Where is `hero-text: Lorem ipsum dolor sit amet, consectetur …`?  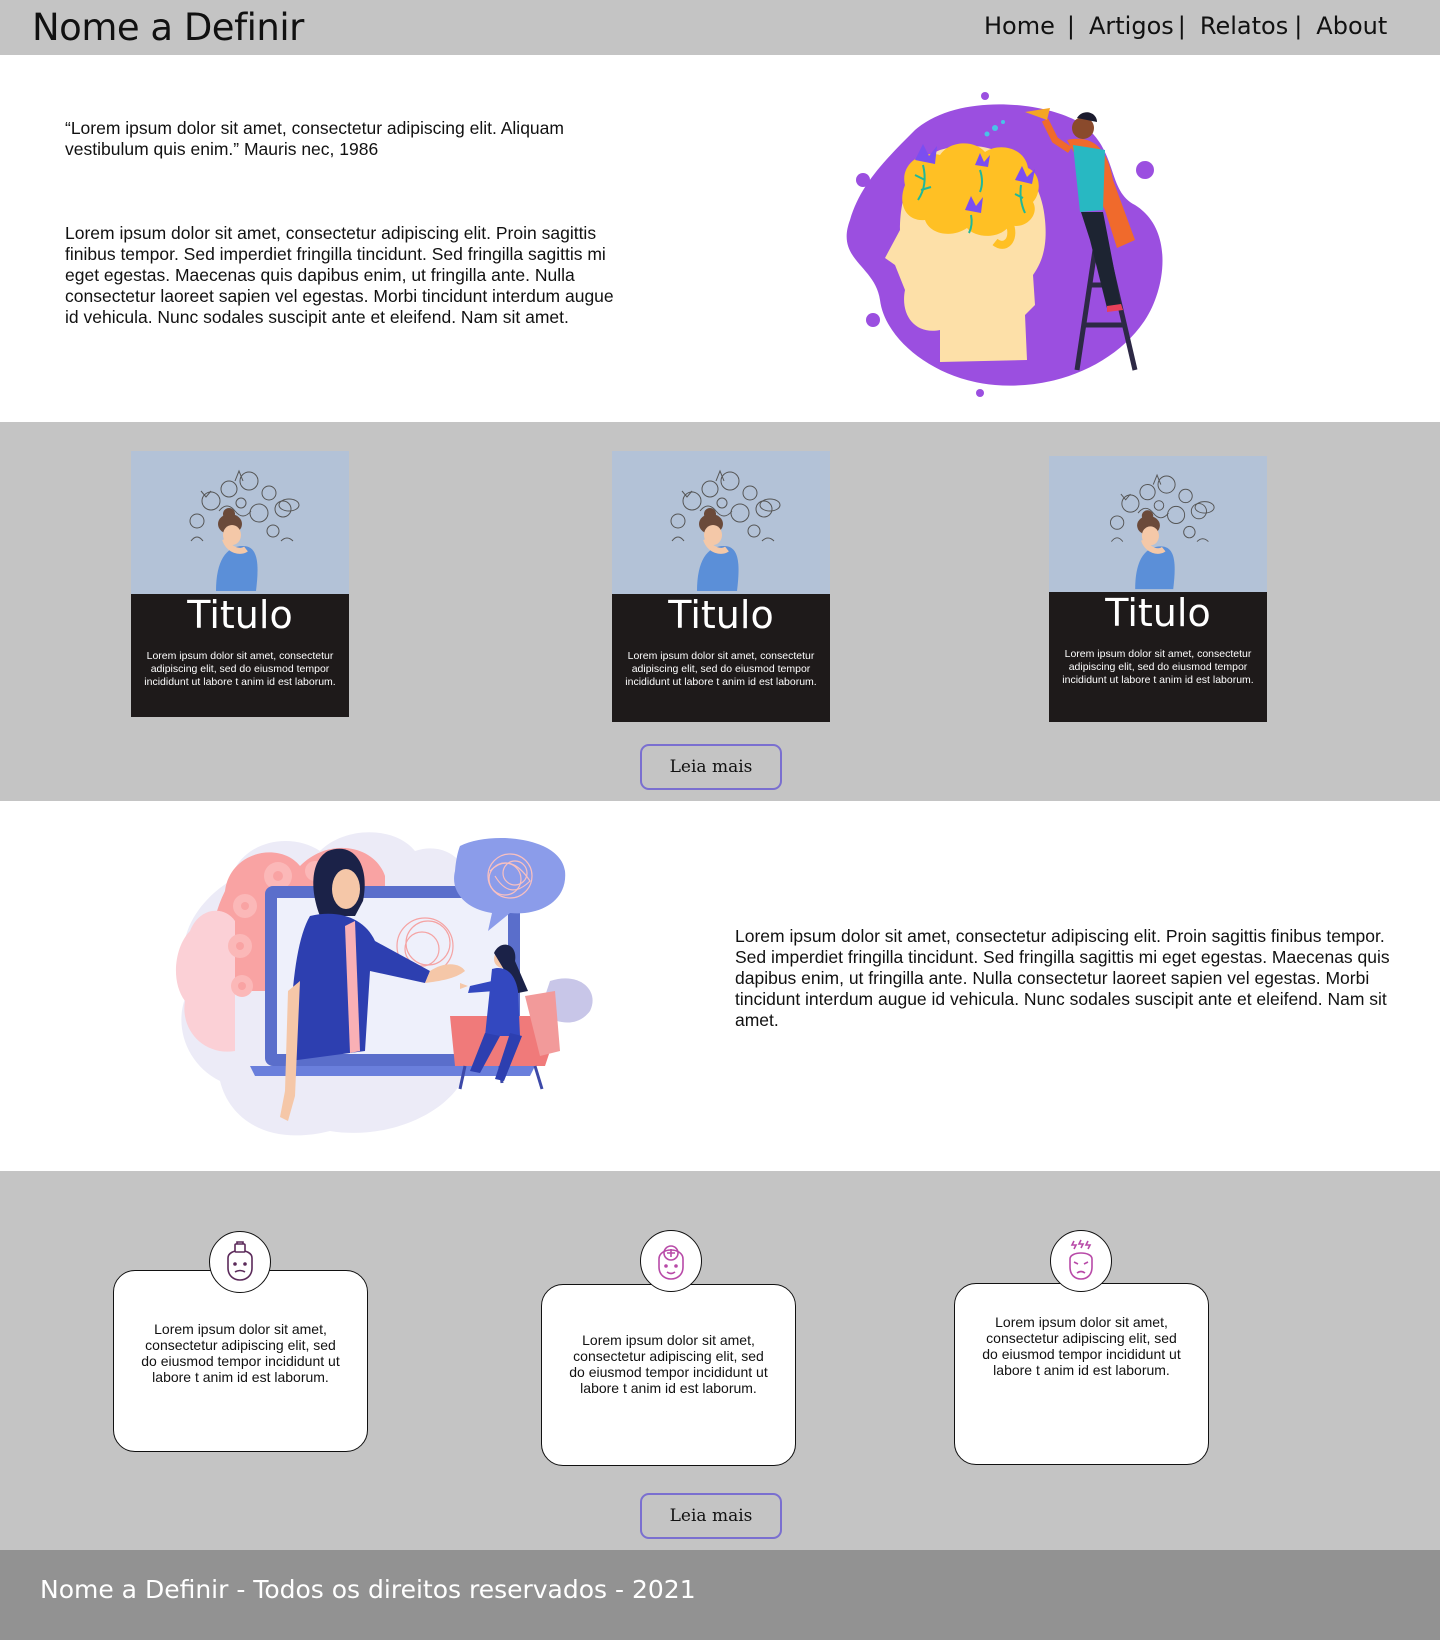
hero-text: Lorem ipsum dolor sit amet, consectetur … is located at coordinates (339, 275).